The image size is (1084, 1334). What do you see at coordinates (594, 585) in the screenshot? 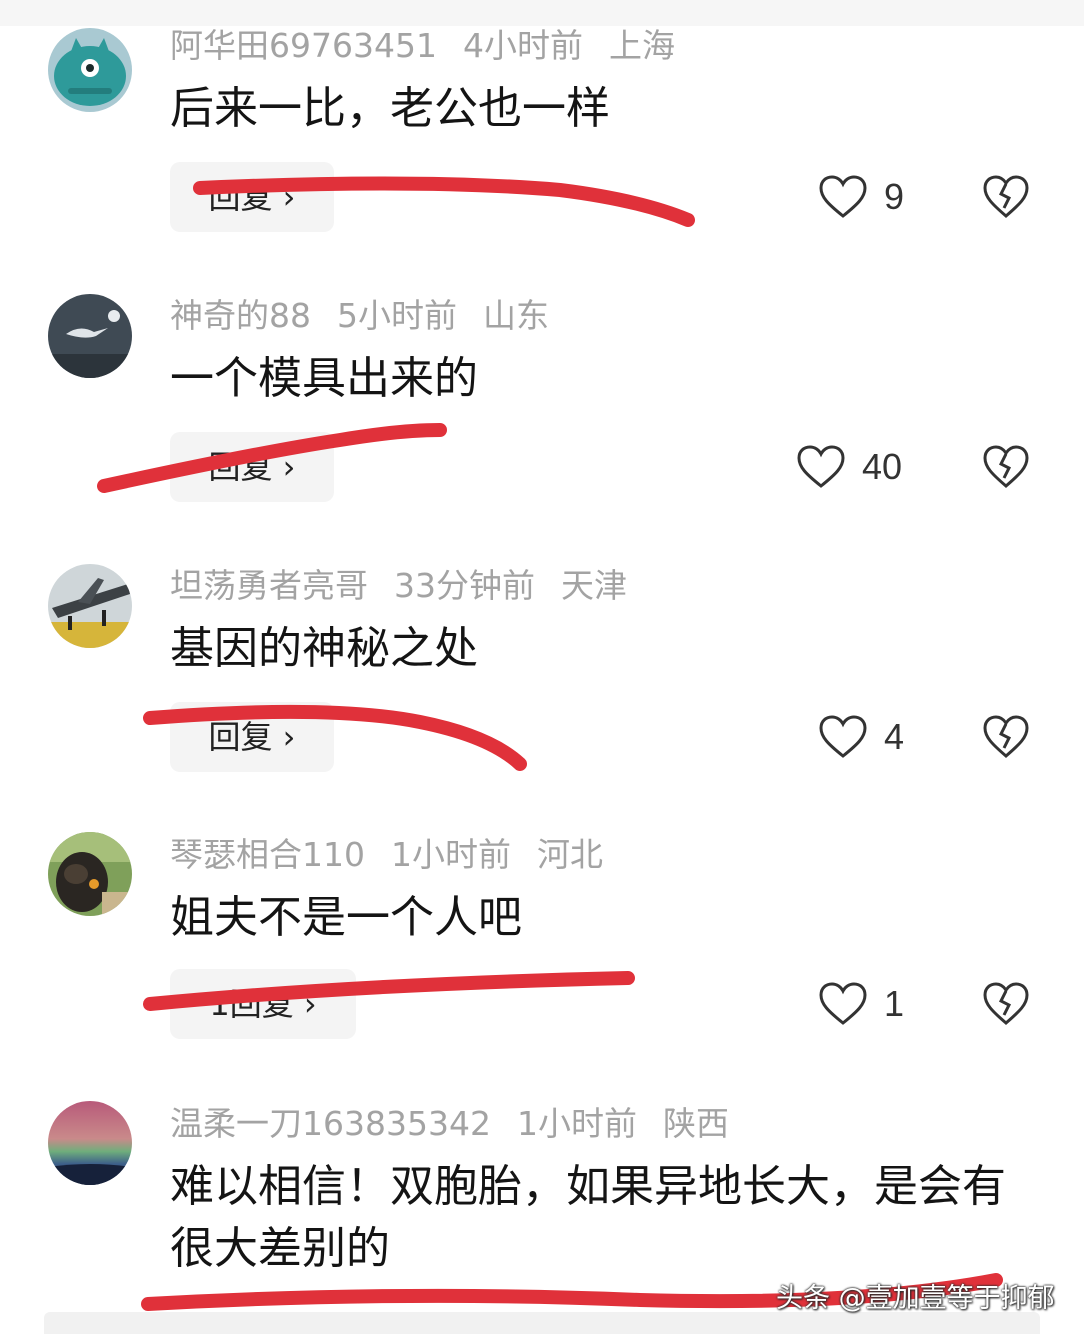
I see `location: 天津` at bounding box center [594, 585].